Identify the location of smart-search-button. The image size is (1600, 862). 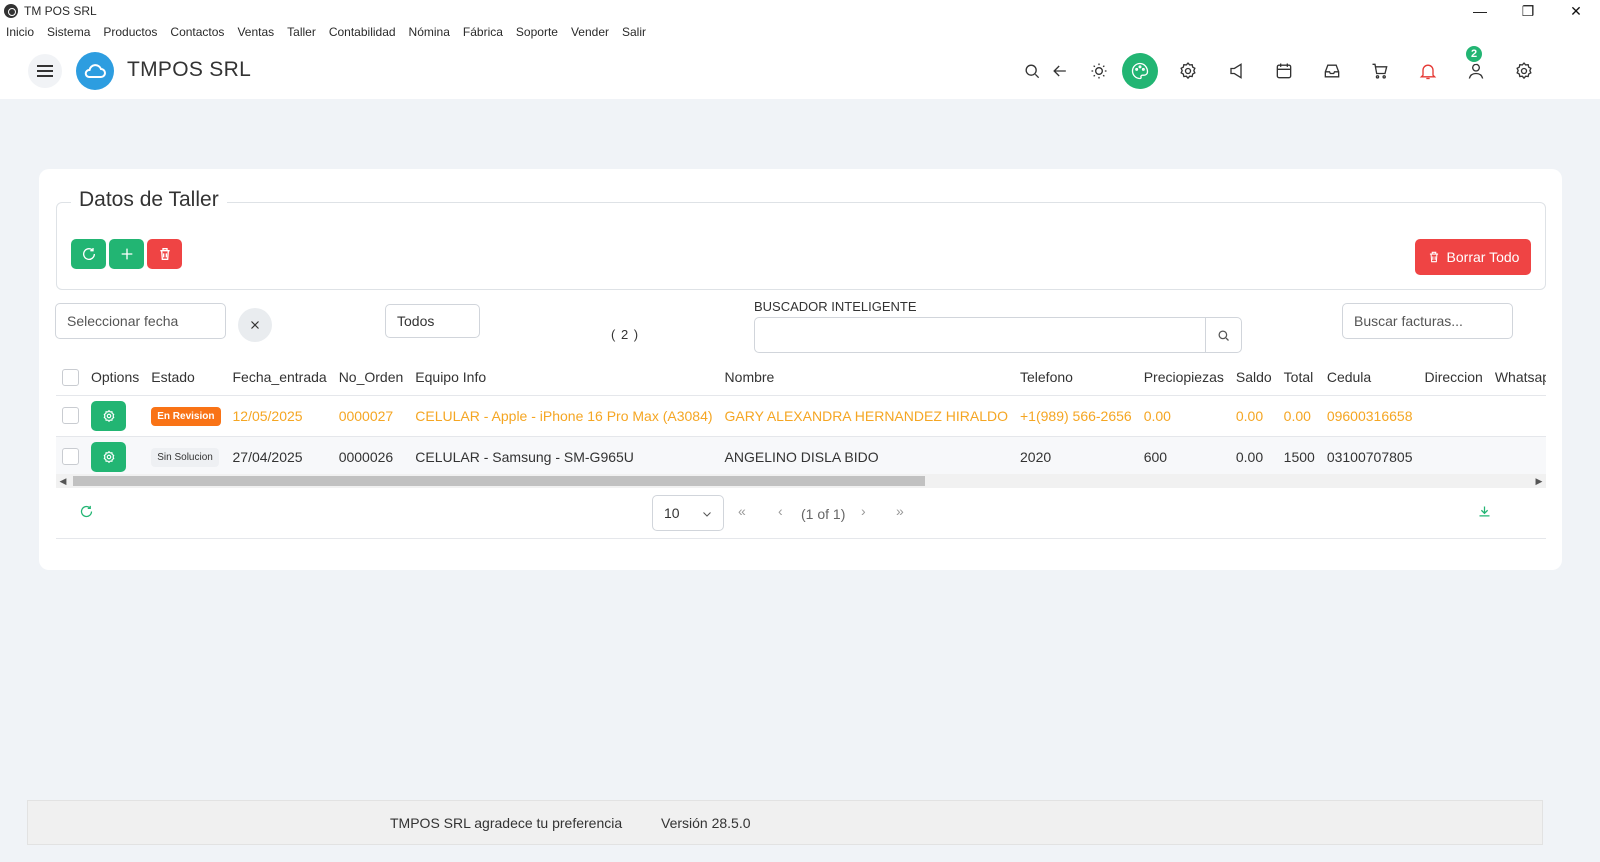
(1223, 335).